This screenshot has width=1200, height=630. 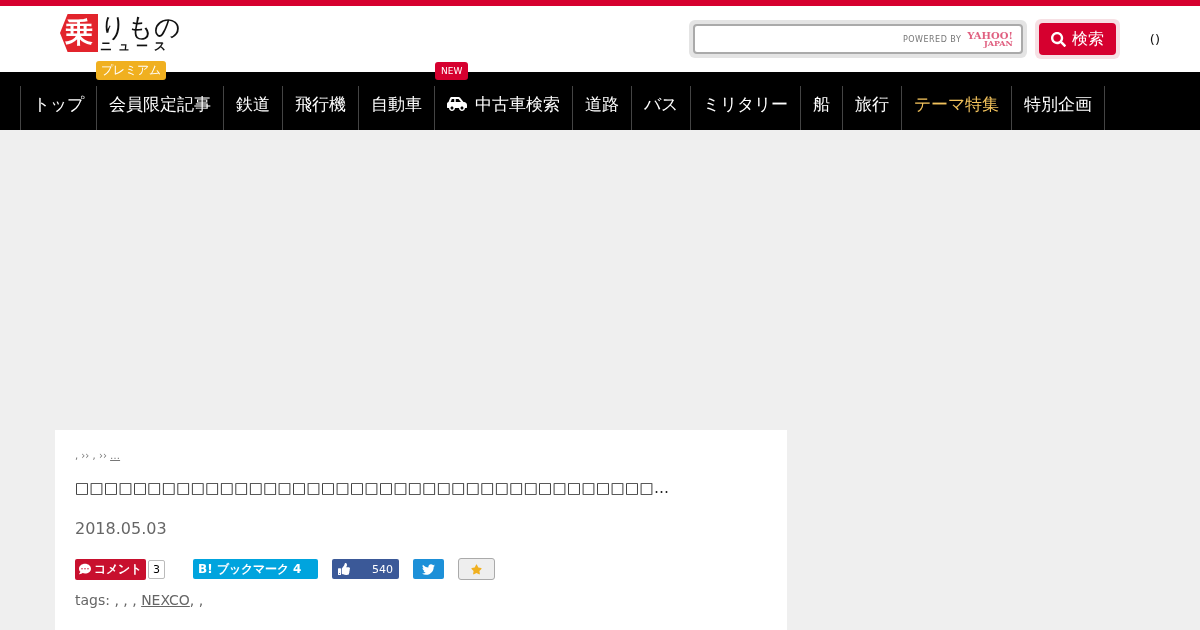 What do you see at coordinates (79, 33) in the screenshot?
I see `logo-mark: 乗` at bounding box center [79, 33].